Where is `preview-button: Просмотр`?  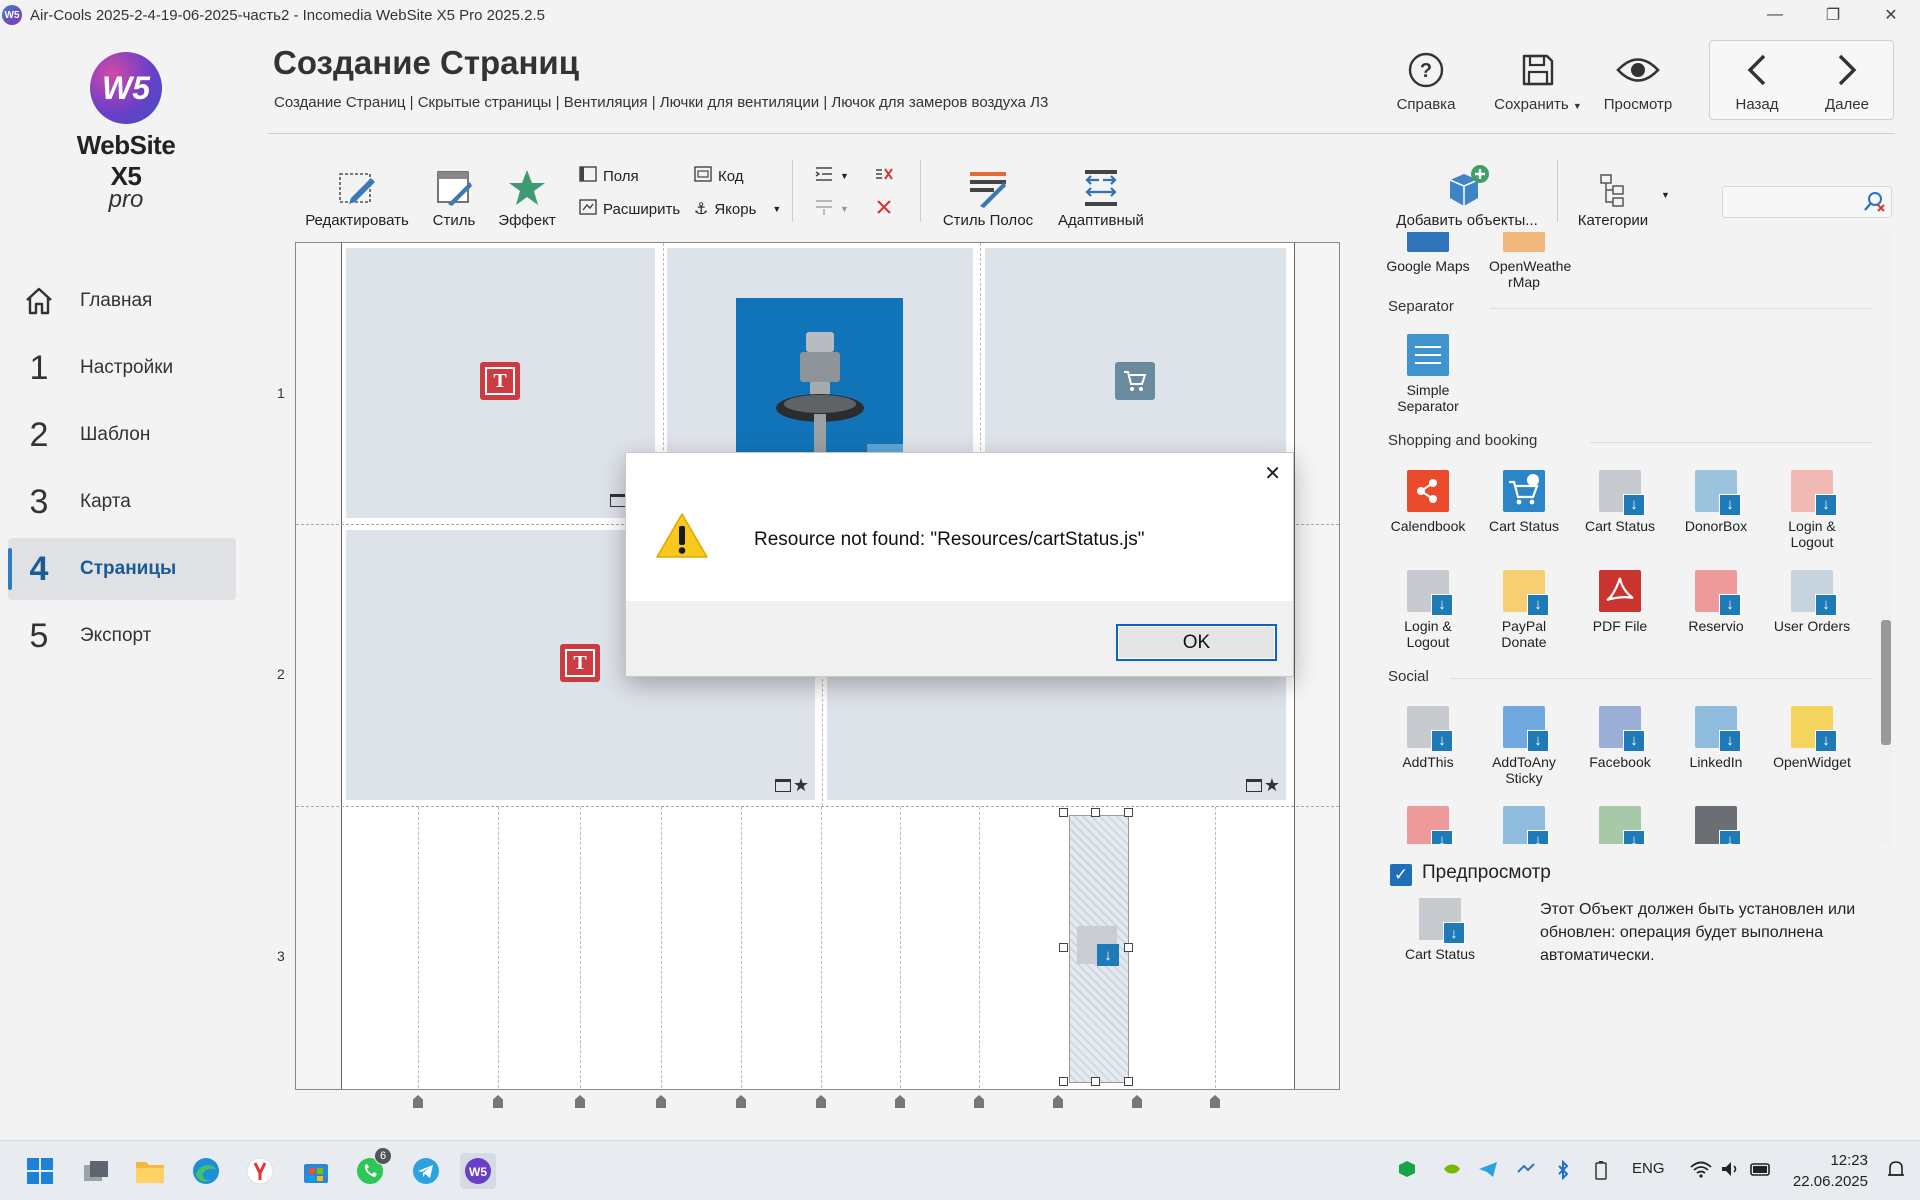
preview-button: Просмотр is located at coordinates (1638, 80).